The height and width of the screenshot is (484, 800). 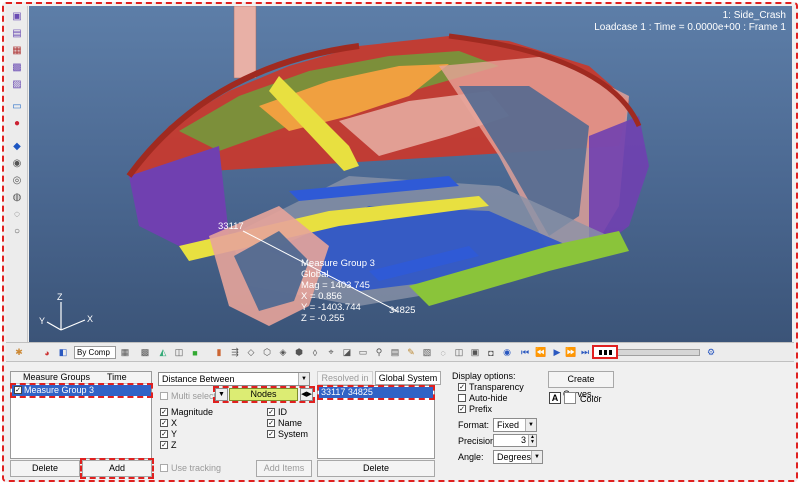 I want to click on nodes-selector: ▼ Nodes ◀▶, so click(x=264, y=394).